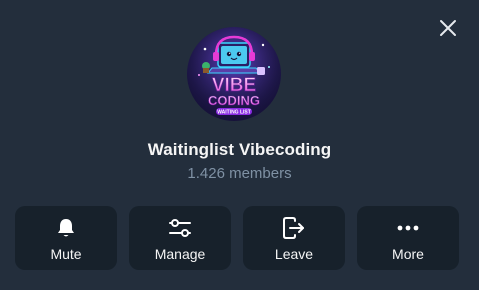 Image resolution: width=479 pixels, height=290 pixels. I want to click on more-button: More, so click(408, 238).